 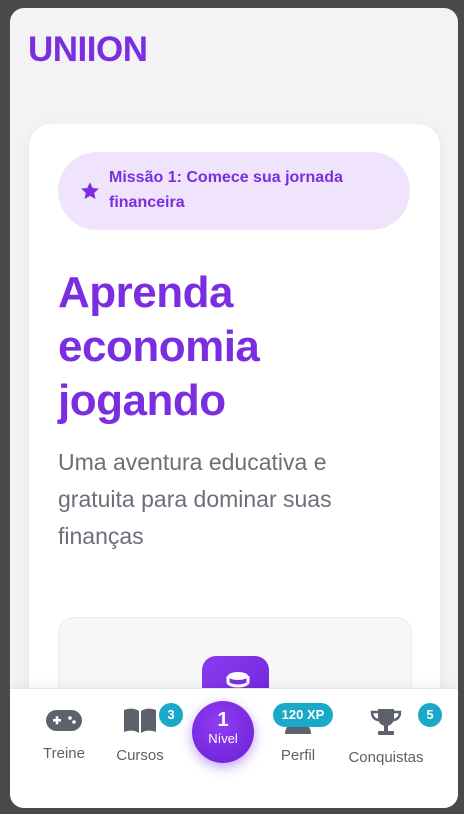 I want to click on xp-badge: 120 XP, so click(x=303, y=715).